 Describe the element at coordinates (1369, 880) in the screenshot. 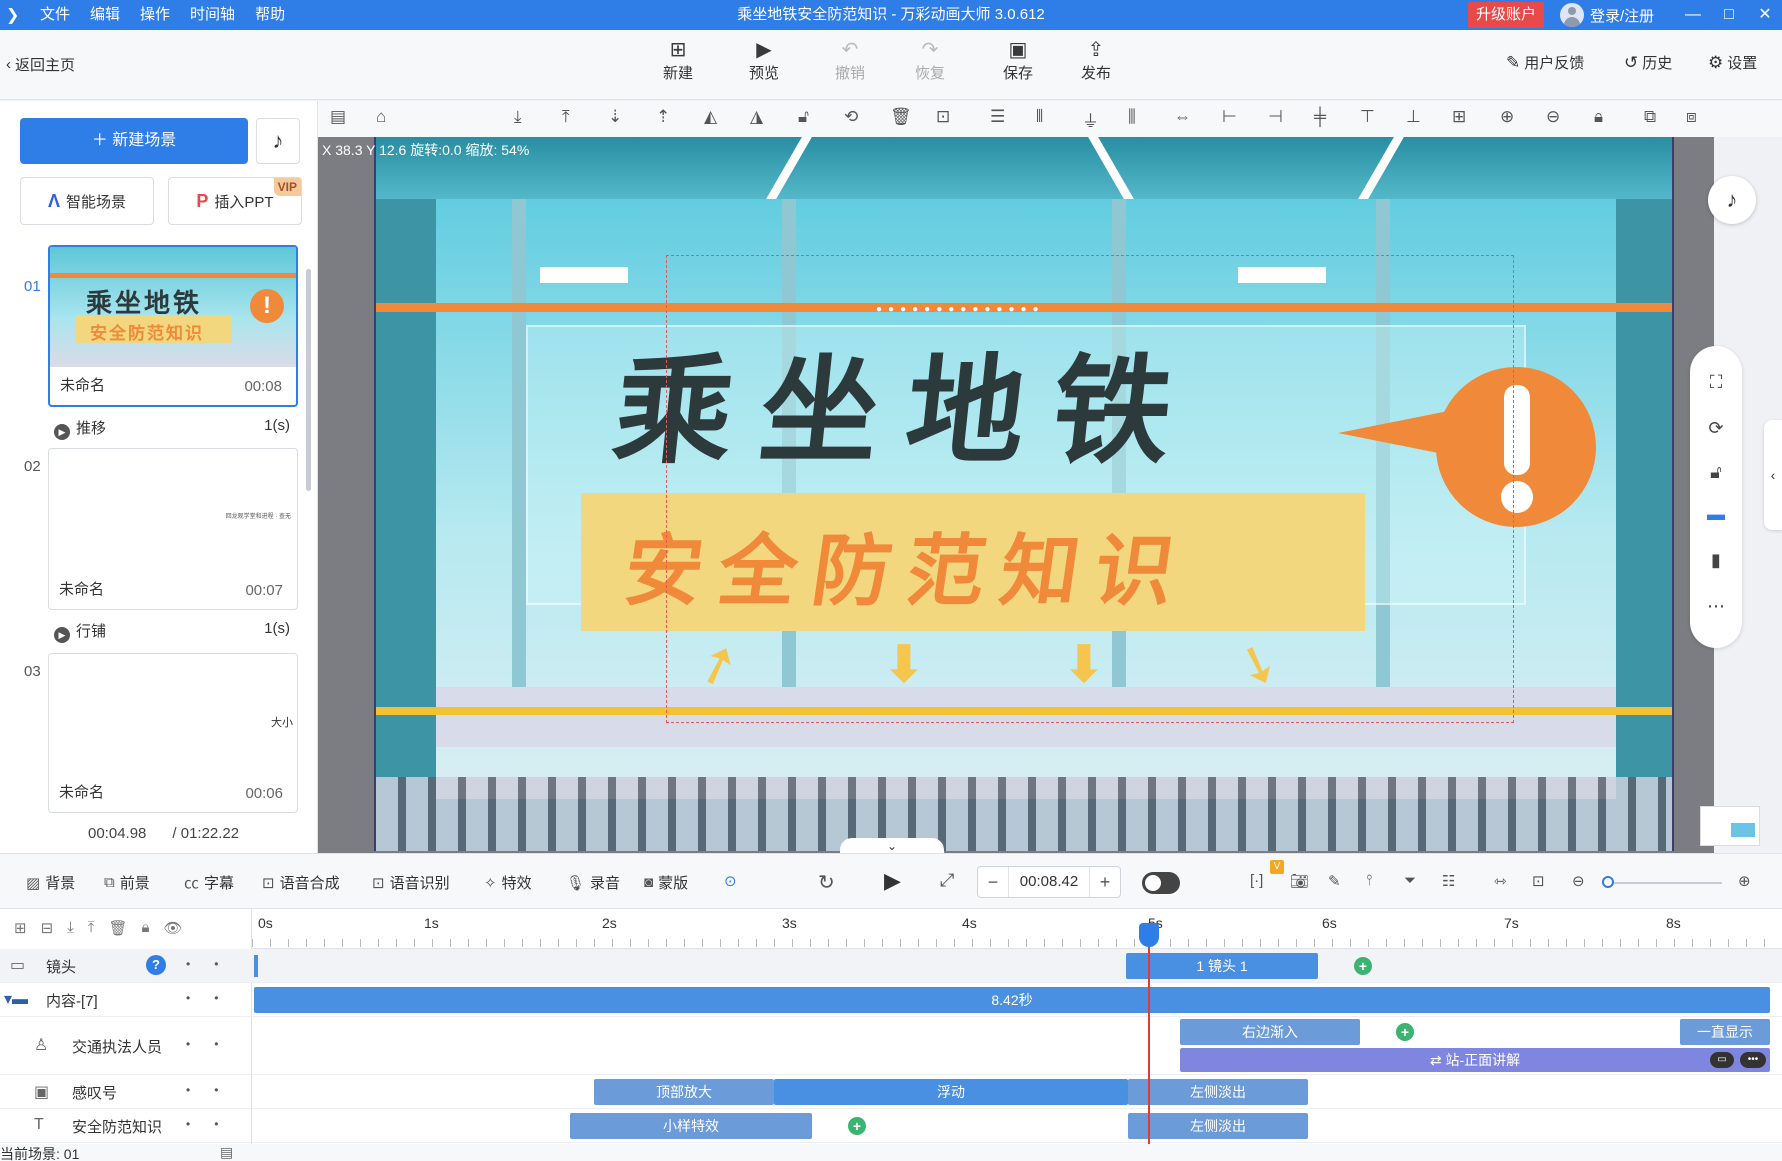

I see `split-button: ⫯` at that location.